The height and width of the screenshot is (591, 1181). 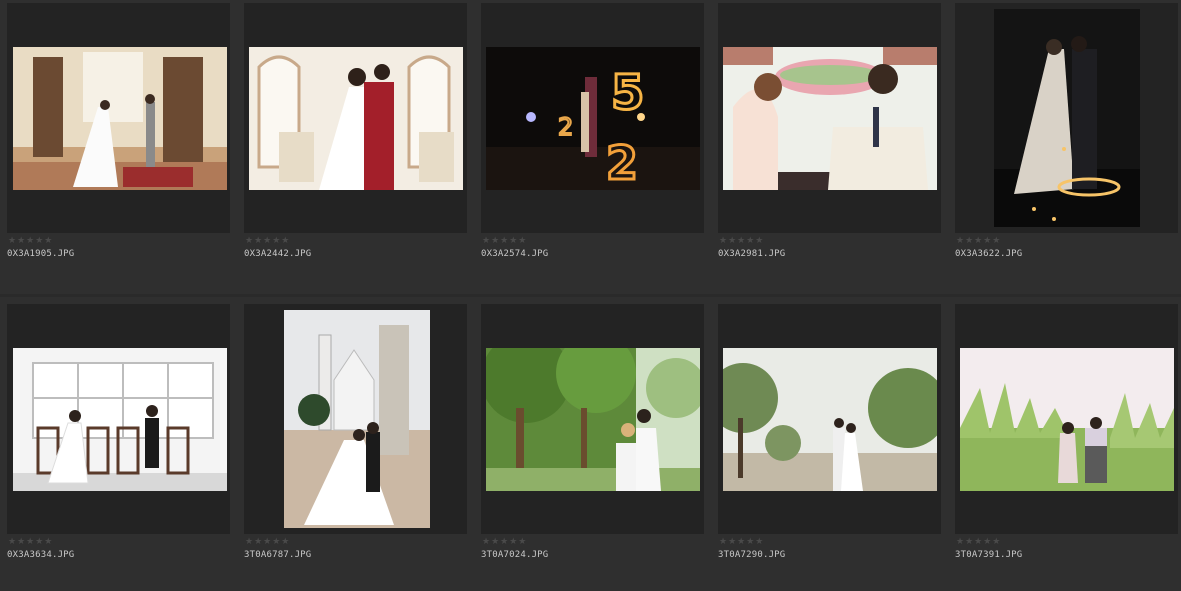 I want to click on filename-label: 0X3A3634.JPG, so click(x=41, y=555).